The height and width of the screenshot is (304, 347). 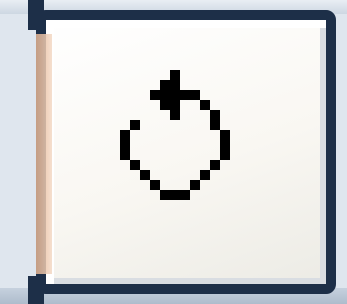 I want to click on button-corner-bottom, so click(x=36, y=290).